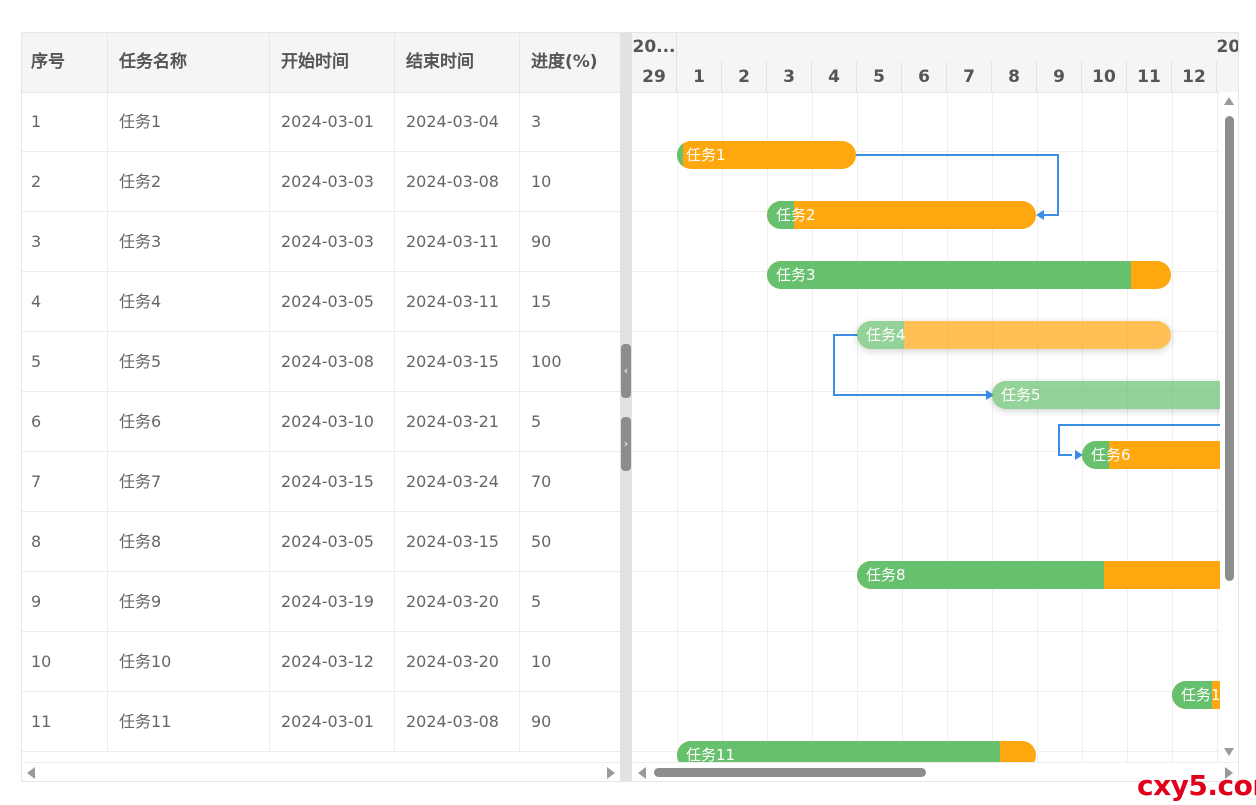 This screenshot has width=1256, height=805. Describe the element at coordinates (1038, 575) in the screenshot. I see `gantt-bar-task8: 任务8` at that location.